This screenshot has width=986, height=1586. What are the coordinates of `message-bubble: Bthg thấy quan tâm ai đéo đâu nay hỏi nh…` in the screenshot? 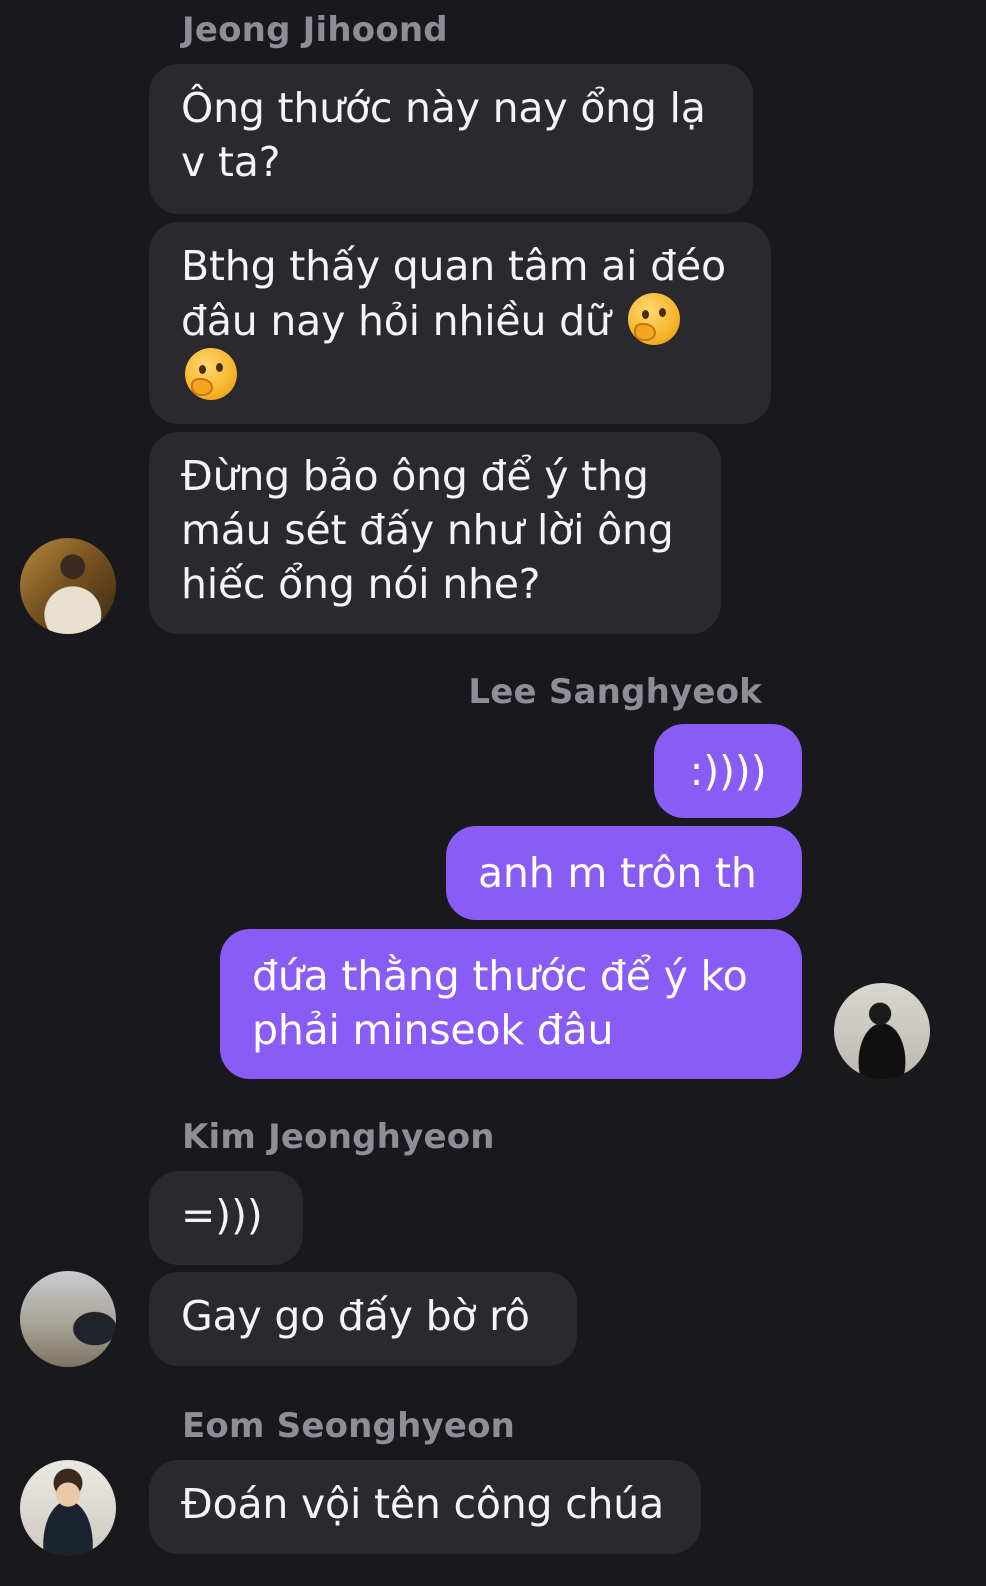 It's located at (460, 323).